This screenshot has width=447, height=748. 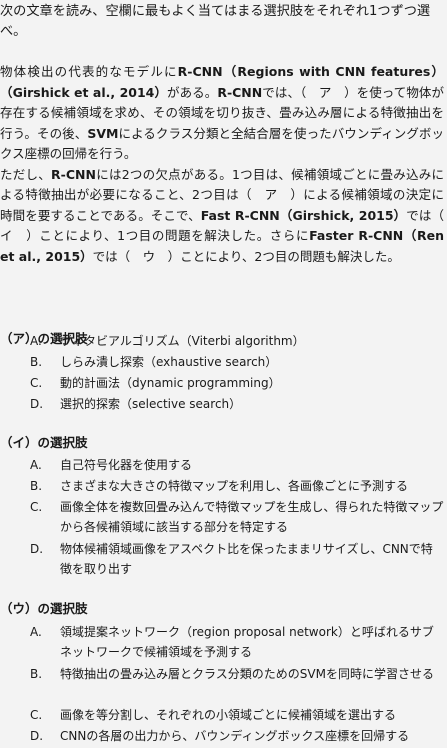 I want to click on option-text: 特徴抽出の畳み込み層とクラス分類のためのSVMを同時に学習させる, so click(x=247, y=674).